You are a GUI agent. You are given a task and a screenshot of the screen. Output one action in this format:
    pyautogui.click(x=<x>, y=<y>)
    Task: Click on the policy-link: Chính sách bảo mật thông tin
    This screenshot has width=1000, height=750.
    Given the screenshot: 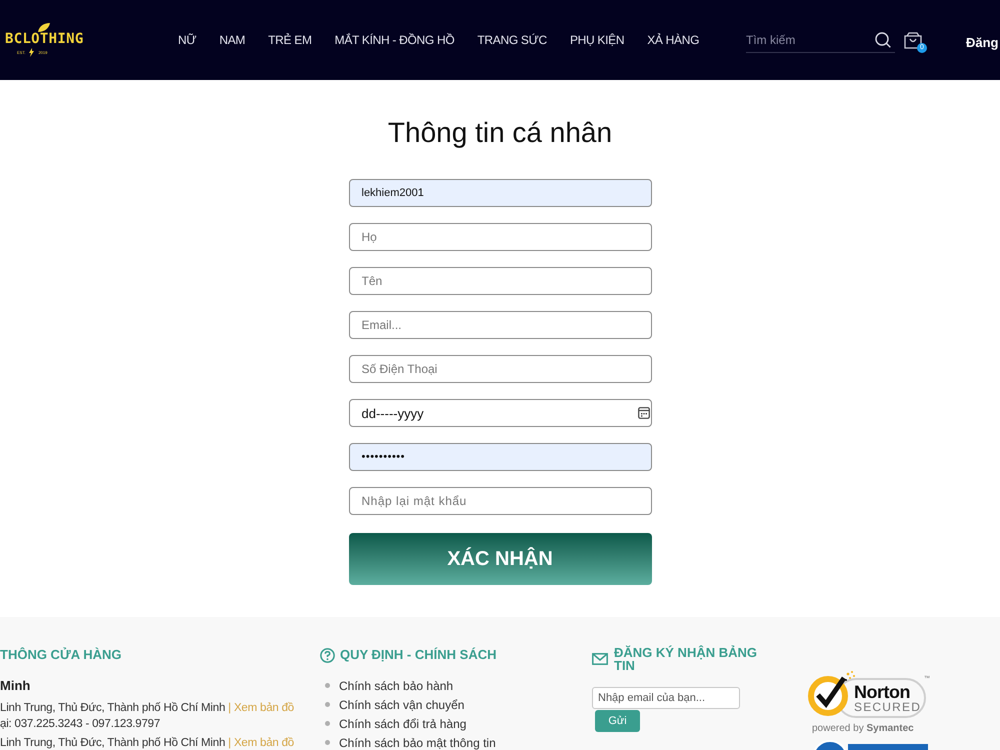 What is the action you would take?
    pyautogui.click(x=417, y=742)
    